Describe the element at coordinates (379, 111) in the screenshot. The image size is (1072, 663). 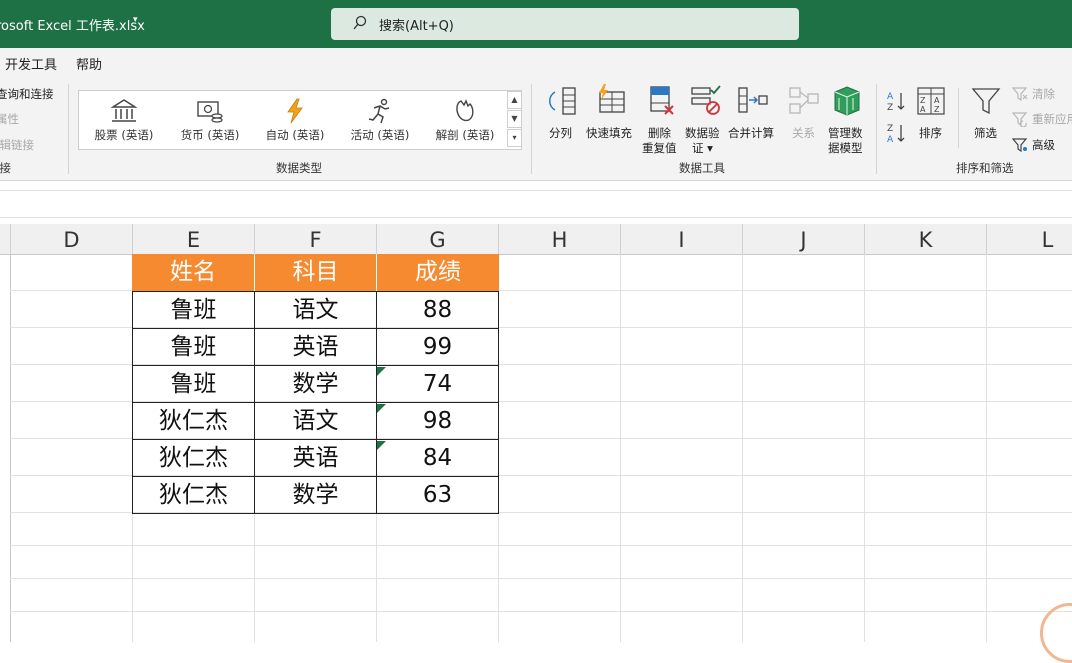
I see `runner-icon` at that location.